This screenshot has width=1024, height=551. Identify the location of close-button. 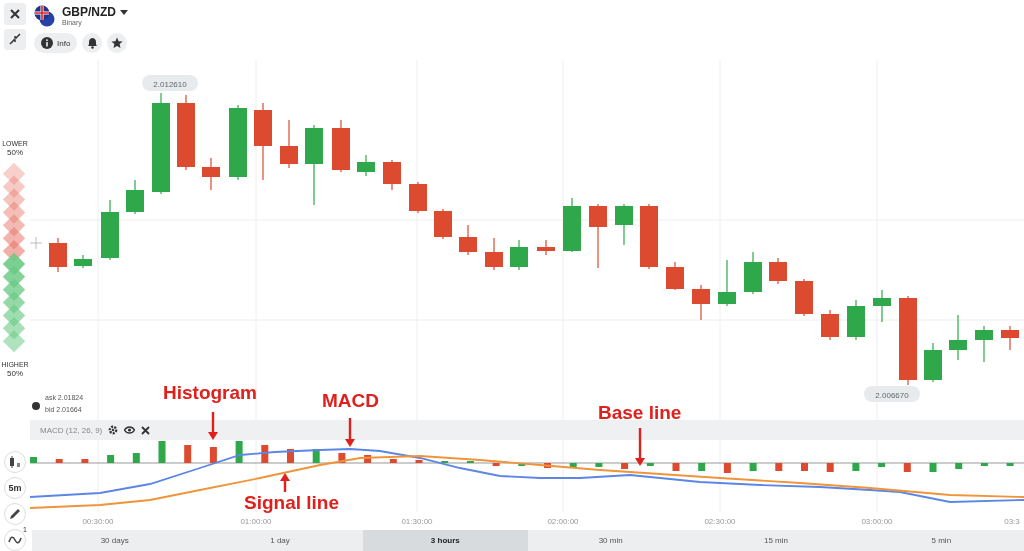
(15, 14).